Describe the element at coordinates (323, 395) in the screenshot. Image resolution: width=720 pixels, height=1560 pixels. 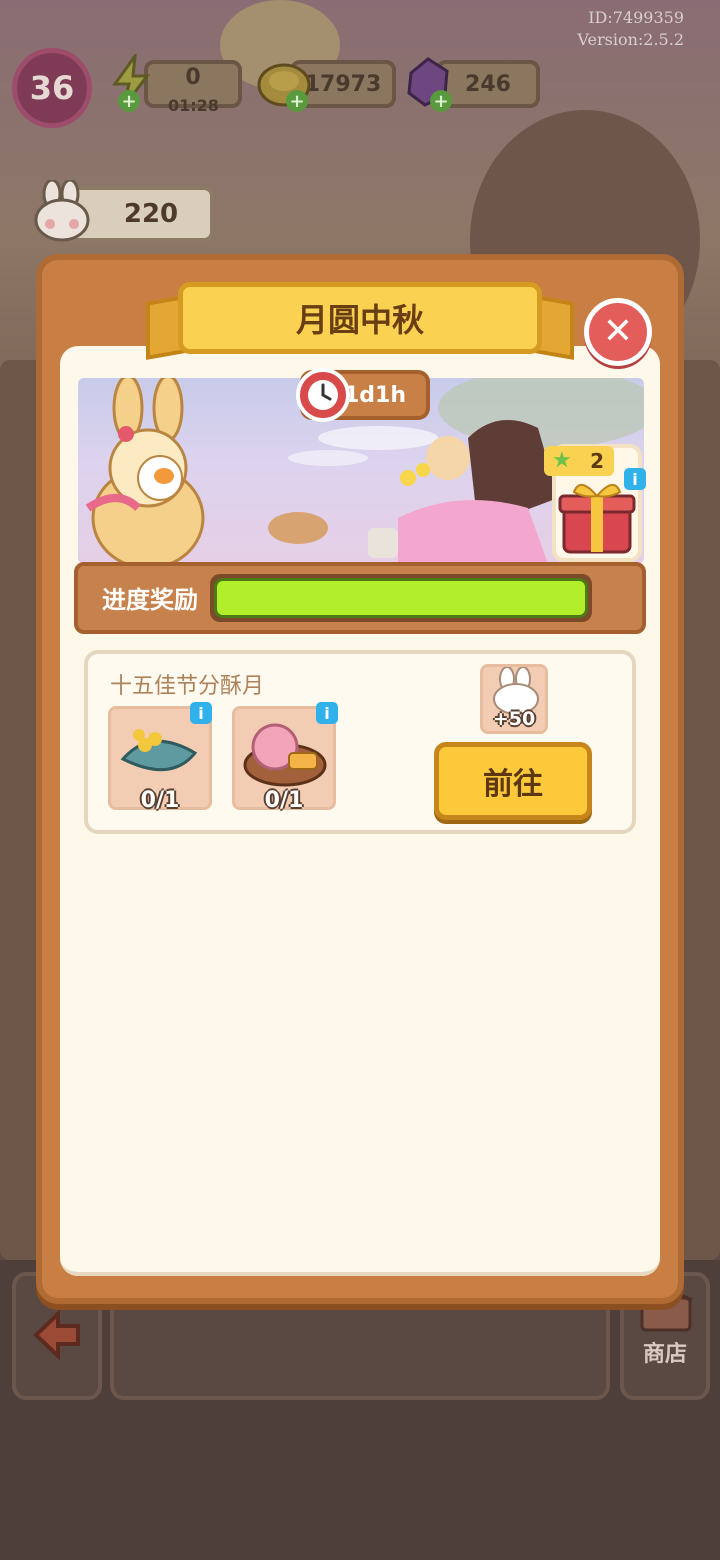
I see `clock-icon` at that location.